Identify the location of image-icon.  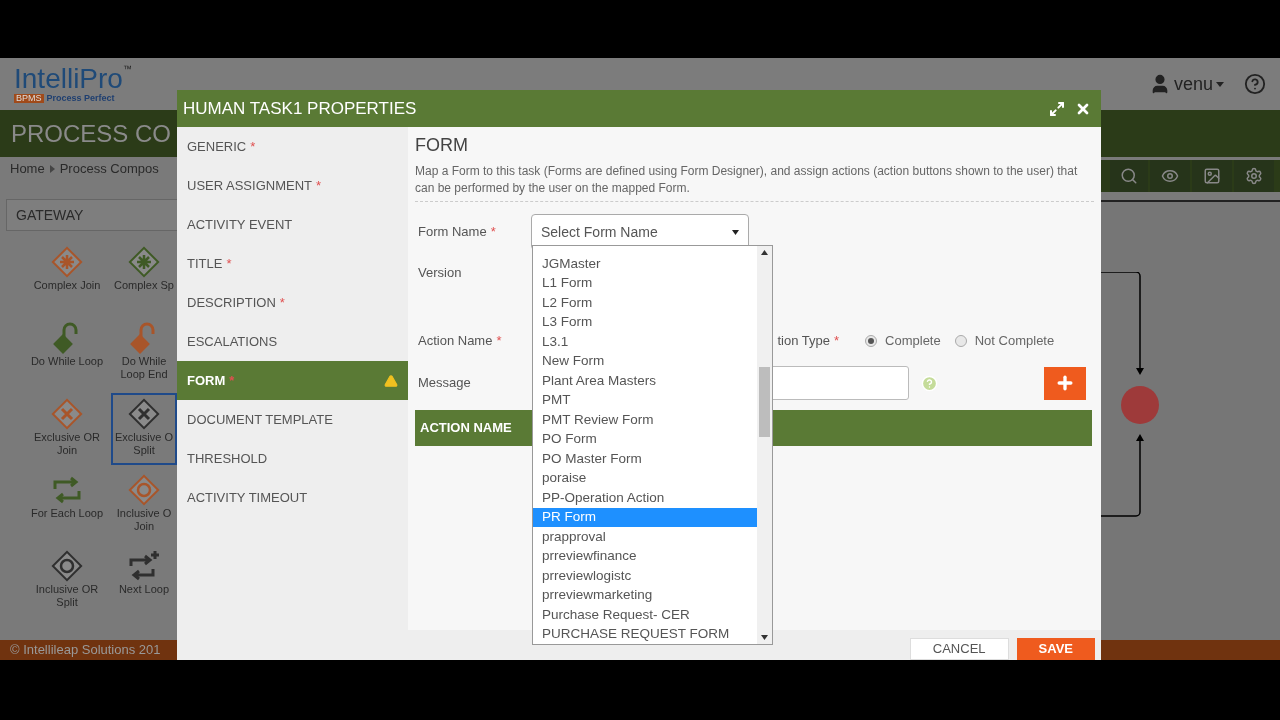
(1212, 176).